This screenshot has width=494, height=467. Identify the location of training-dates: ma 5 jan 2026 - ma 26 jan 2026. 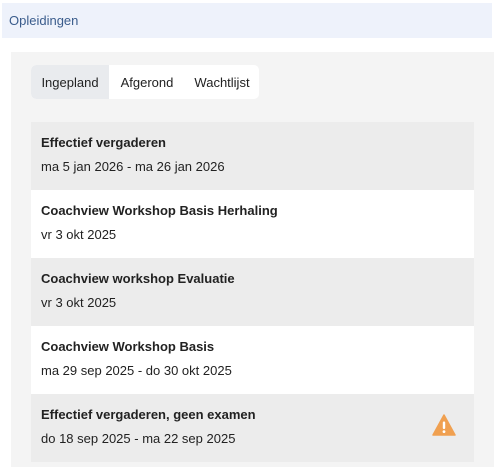
(133, 166).